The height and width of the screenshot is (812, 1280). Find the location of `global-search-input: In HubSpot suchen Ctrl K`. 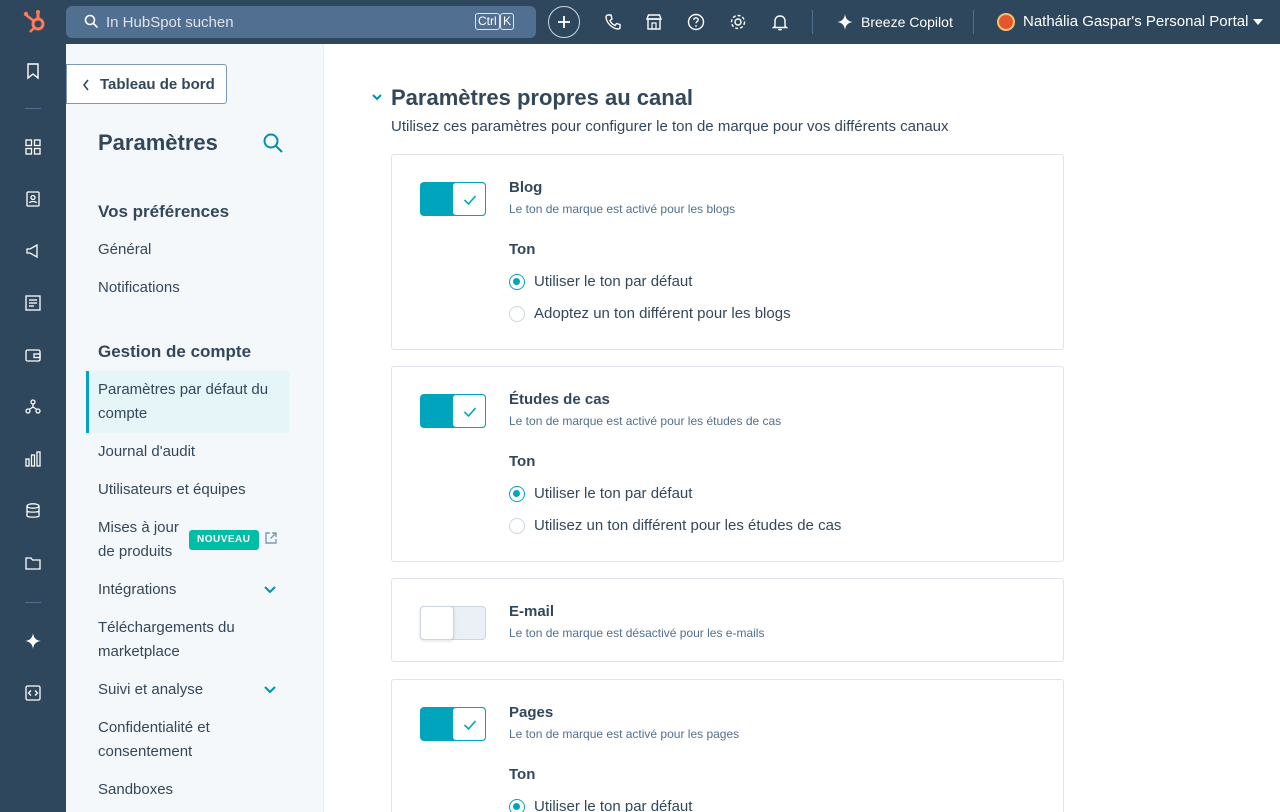

global-search-input: In HubSpot suchen Ctrl K is located at coordinates (301, 22).